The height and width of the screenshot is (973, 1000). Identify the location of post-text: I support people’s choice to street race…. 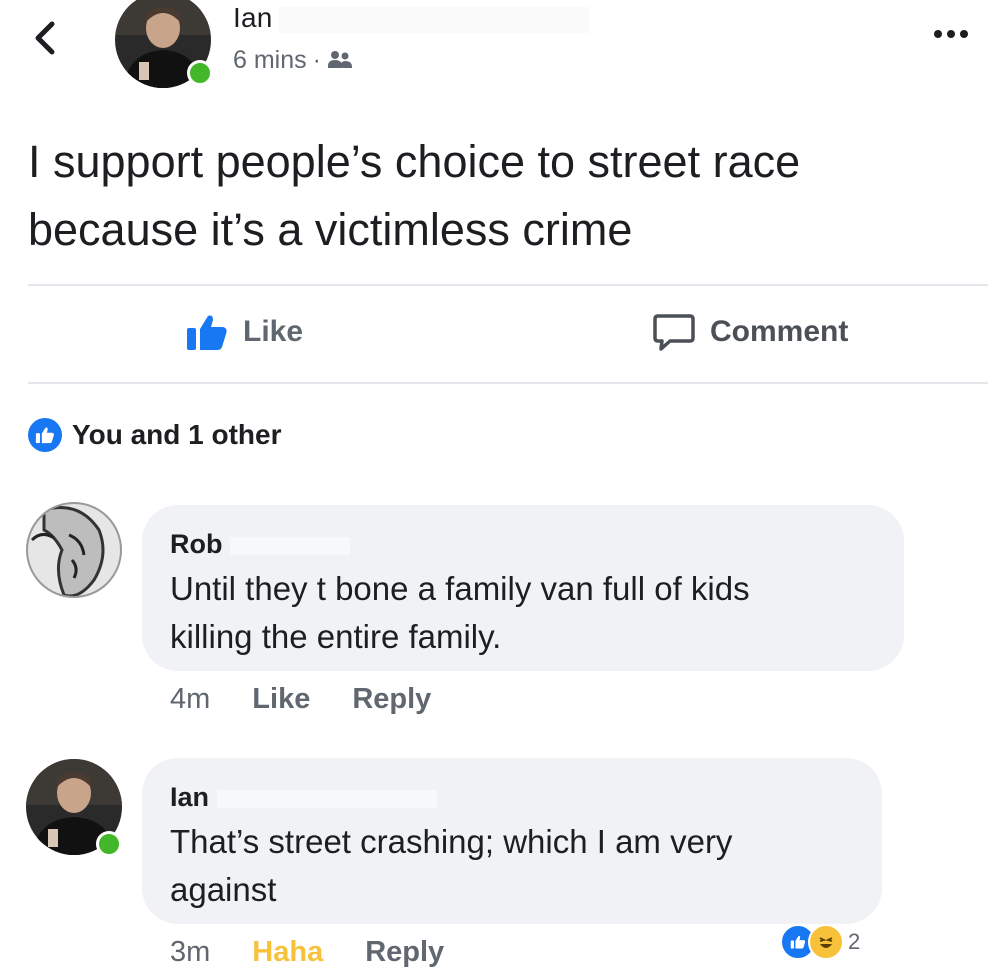
(510, 196).